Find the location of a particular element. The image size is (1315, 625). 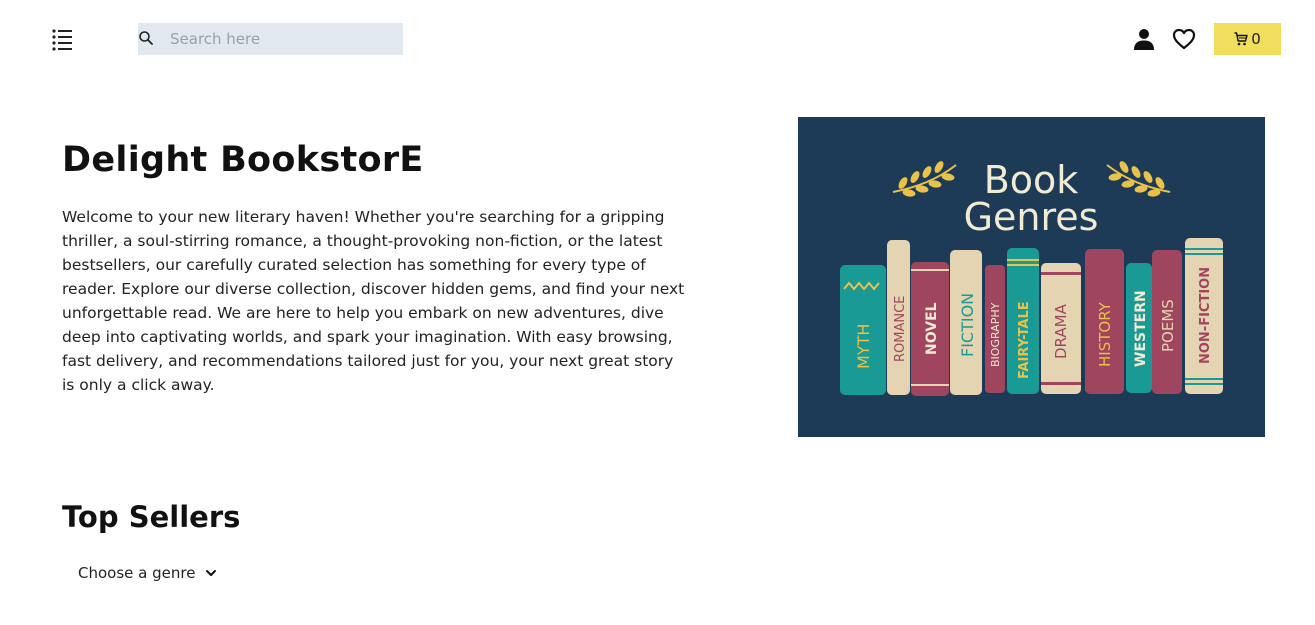

book-label: MYTH is located at coordinates (863, 346).